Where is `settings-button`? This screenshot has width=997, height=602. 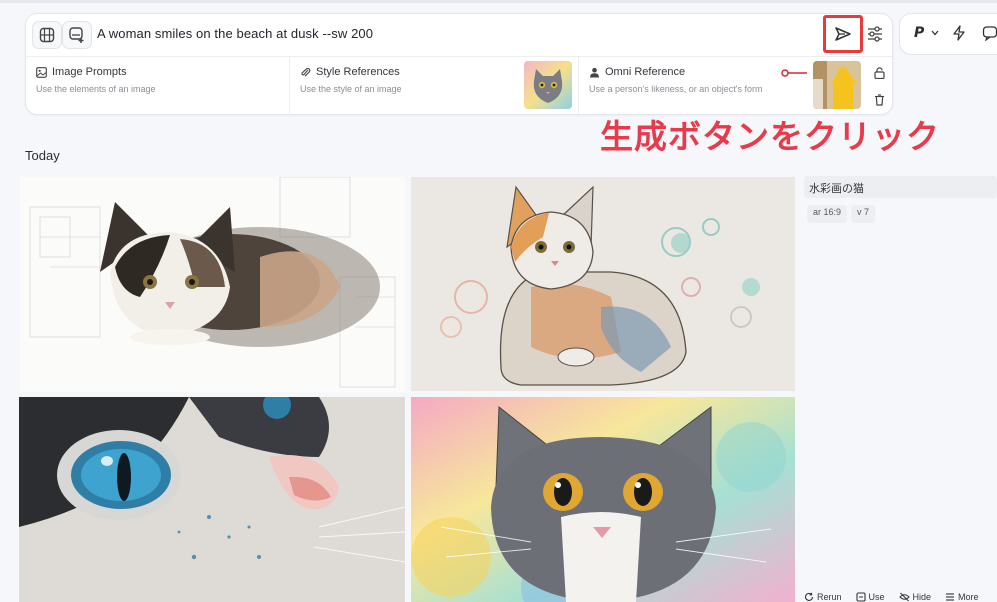
settings-button is located at coordinates (875, 34).